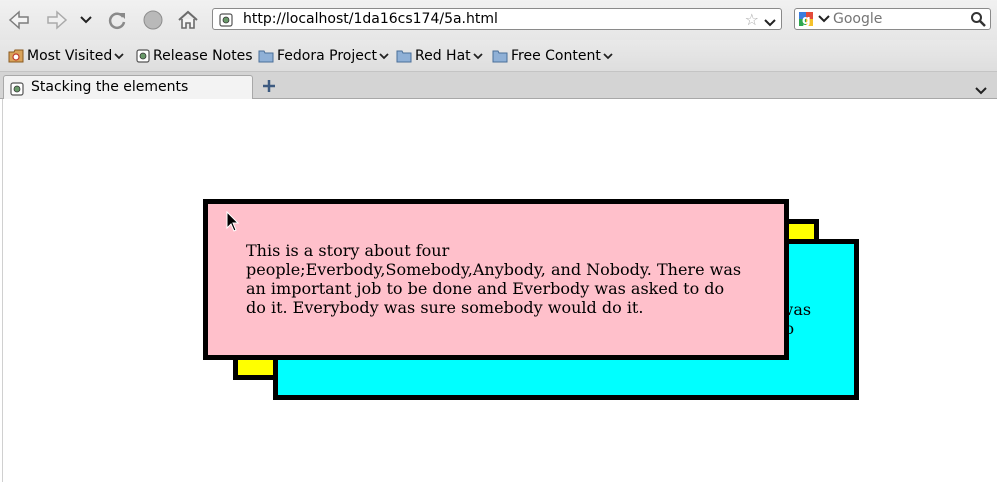 This screenshot has height=482, width=997. What do you see at coordinates (203, 56) in the screenshot?
I see `bookmark-label: Release Notes` at bounding box center [203, 56].